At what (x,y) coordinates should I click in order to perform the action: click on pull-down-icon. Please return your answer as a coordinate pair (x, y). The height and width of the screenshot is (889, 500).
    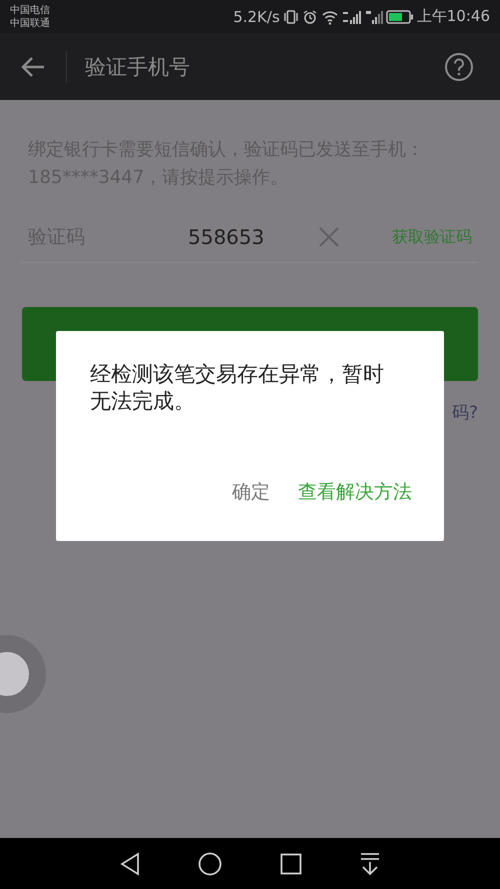
    Looking at the image, I should click on (370, 864).